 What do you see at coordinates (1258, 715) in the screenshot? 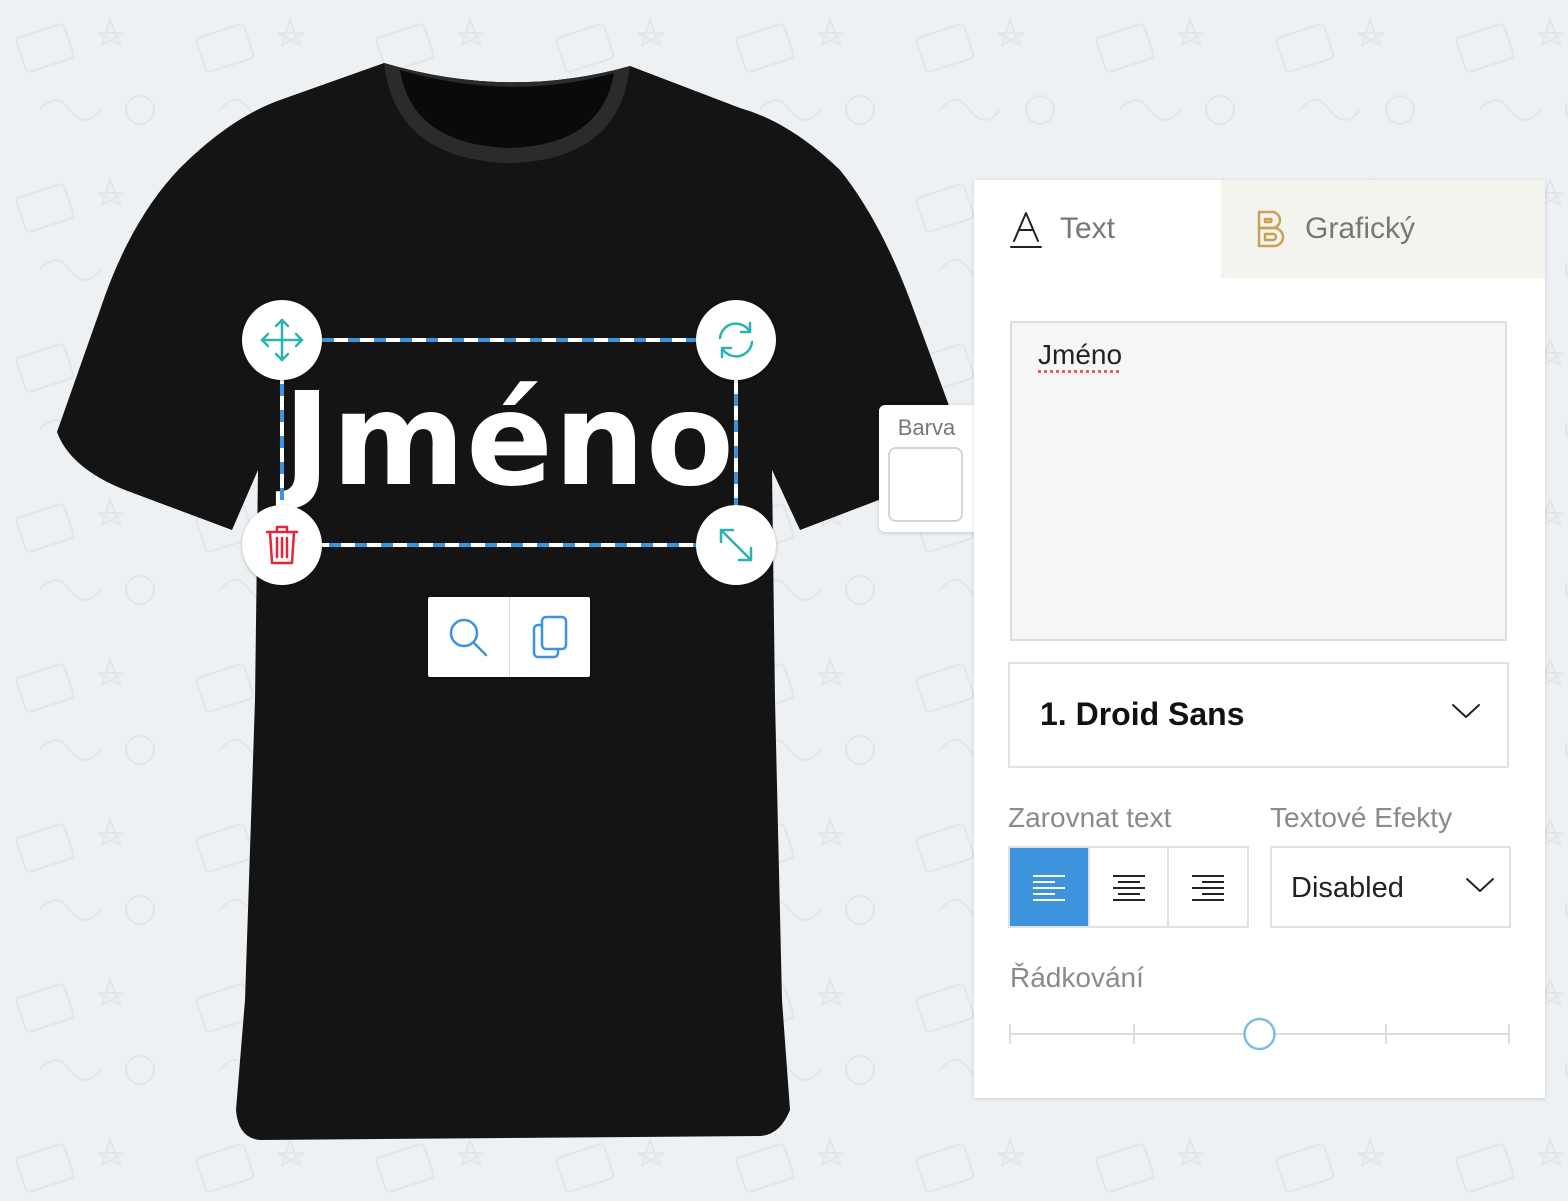
I see `font-select: 1. Droid Sans` at bounding box center [1258, 715].